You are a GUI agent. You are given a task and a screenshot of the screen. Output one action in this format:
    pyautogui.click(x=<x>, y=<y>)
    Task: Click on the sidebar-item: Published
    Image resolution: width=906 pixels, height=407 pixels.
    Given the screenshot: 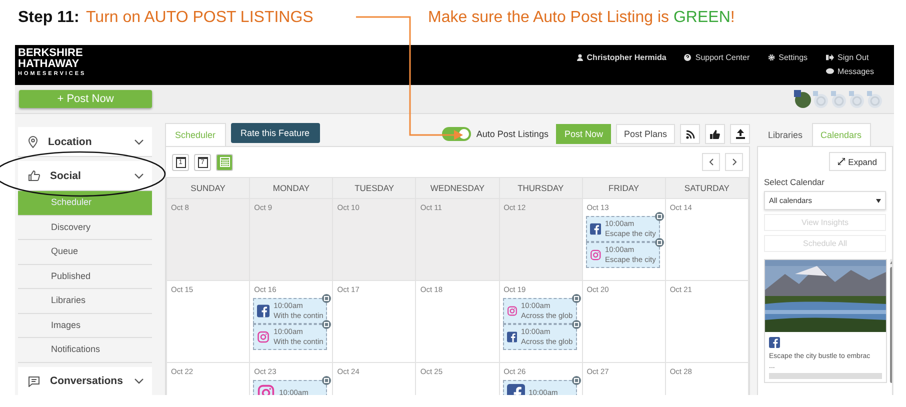 What is the action you would take?
    pyautogui.click(x=85, y=276)
    